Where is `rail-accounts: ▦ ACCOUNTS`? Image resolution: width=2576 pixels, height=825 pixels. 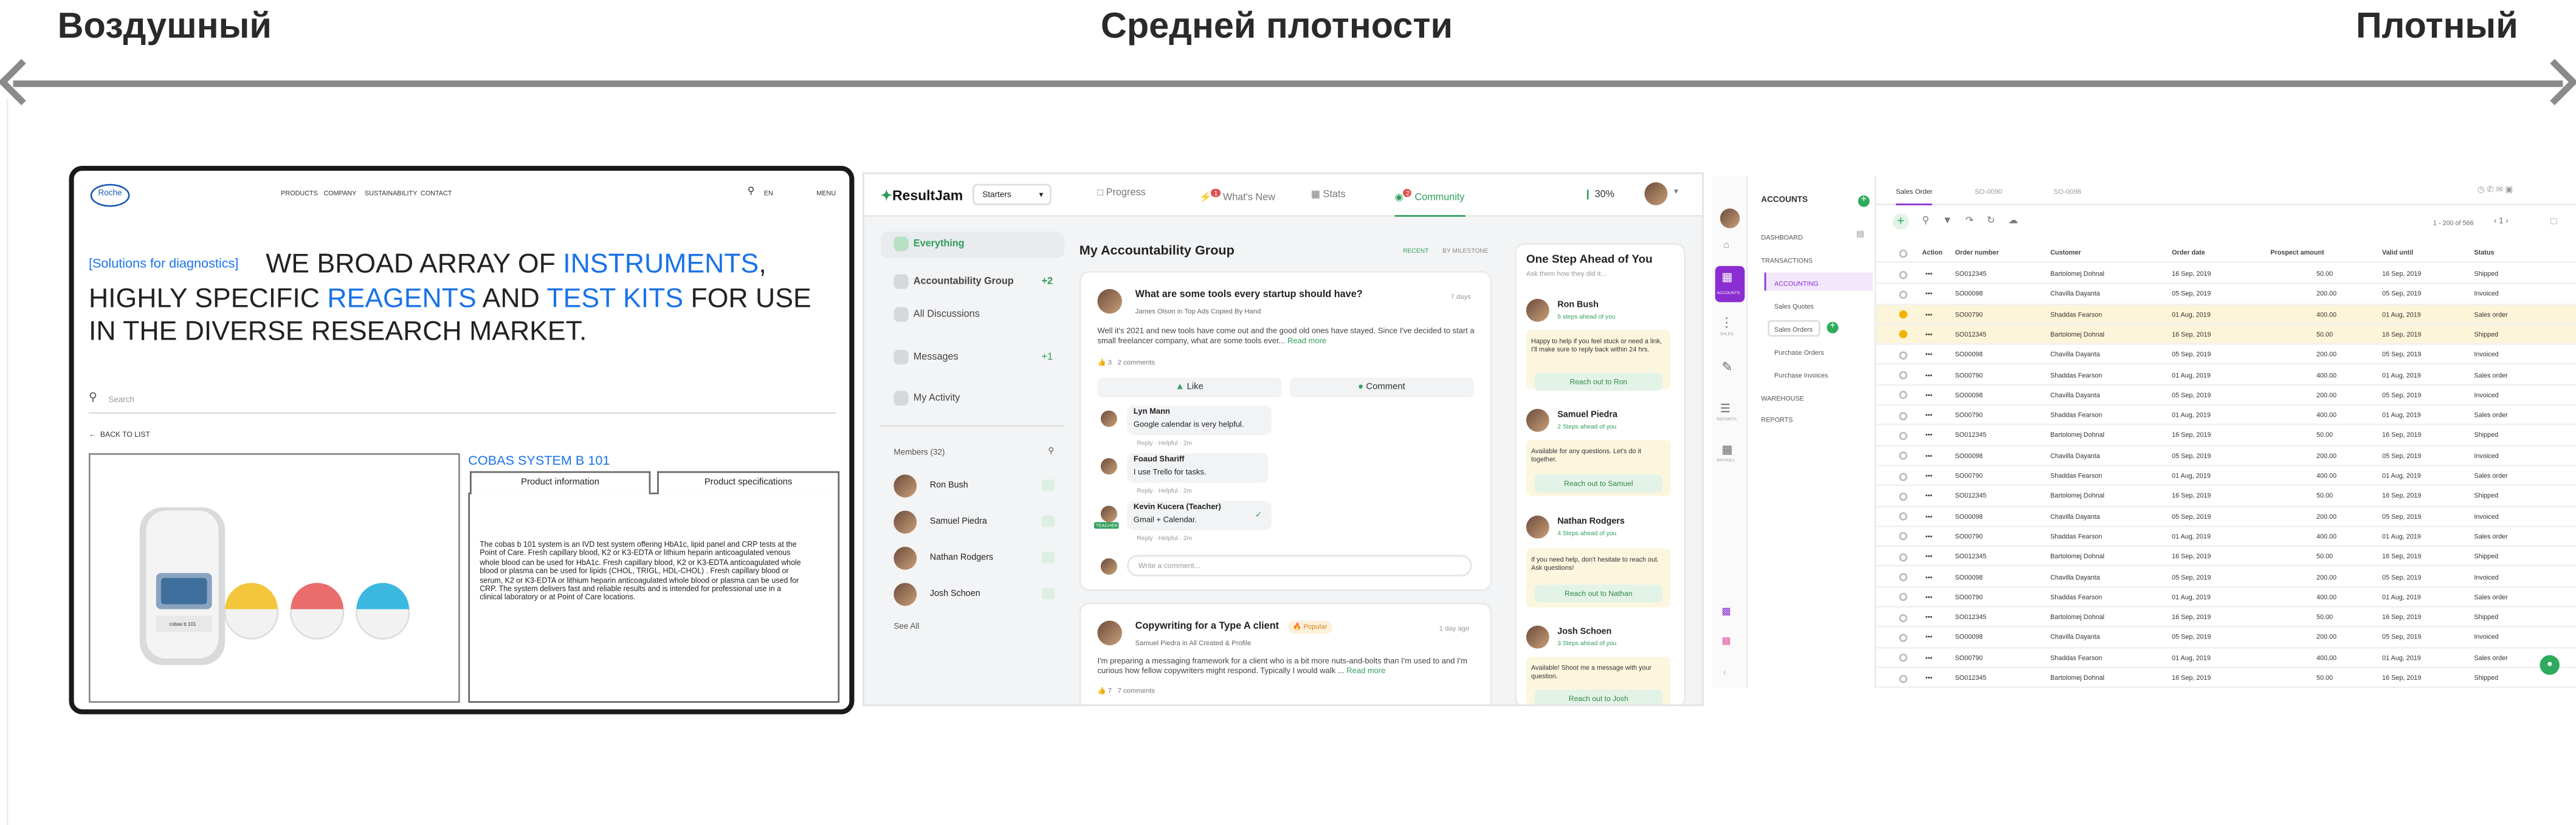 rail-accounts: ▦ ACCOUNTS is located at coordinates (1730, 284).